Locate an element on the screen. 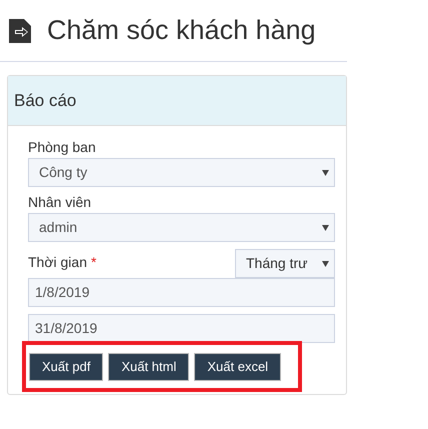  date-field: 31/8/2019 is located at coordinates (181, 328).